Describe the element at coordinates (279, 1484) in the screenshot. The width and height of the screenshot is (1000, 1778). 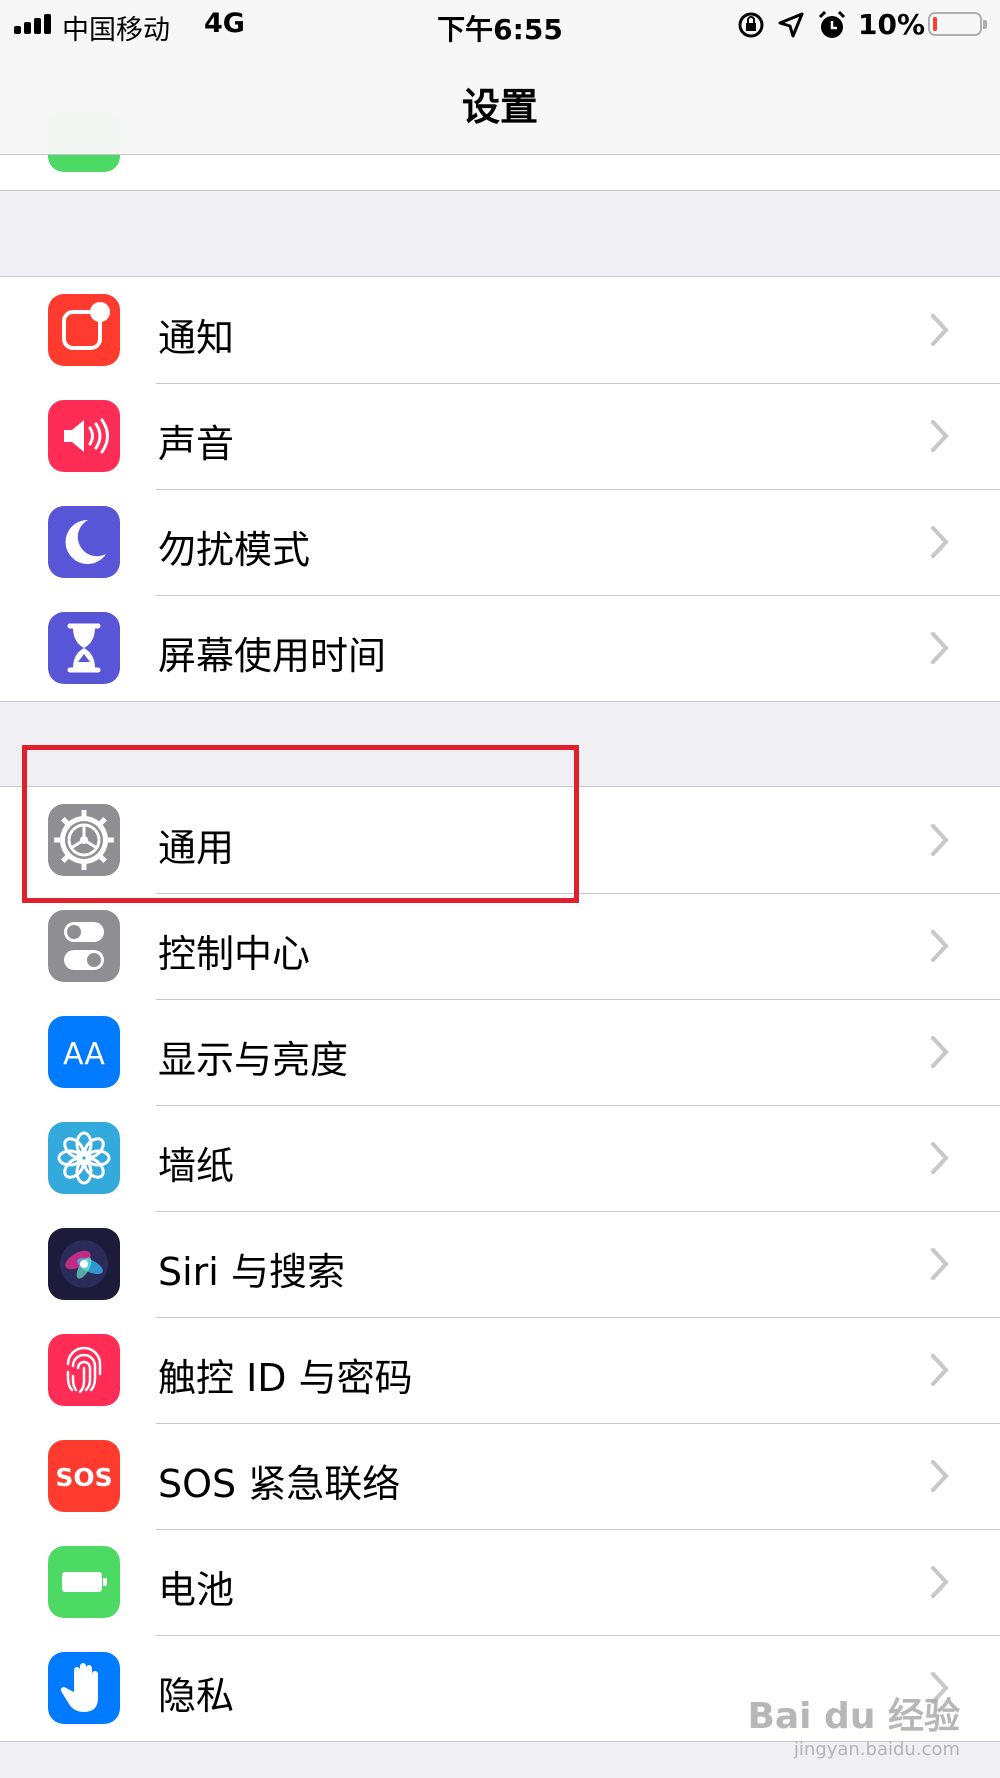
I see `settings-row-label: SOS 紧急联络` at that location.